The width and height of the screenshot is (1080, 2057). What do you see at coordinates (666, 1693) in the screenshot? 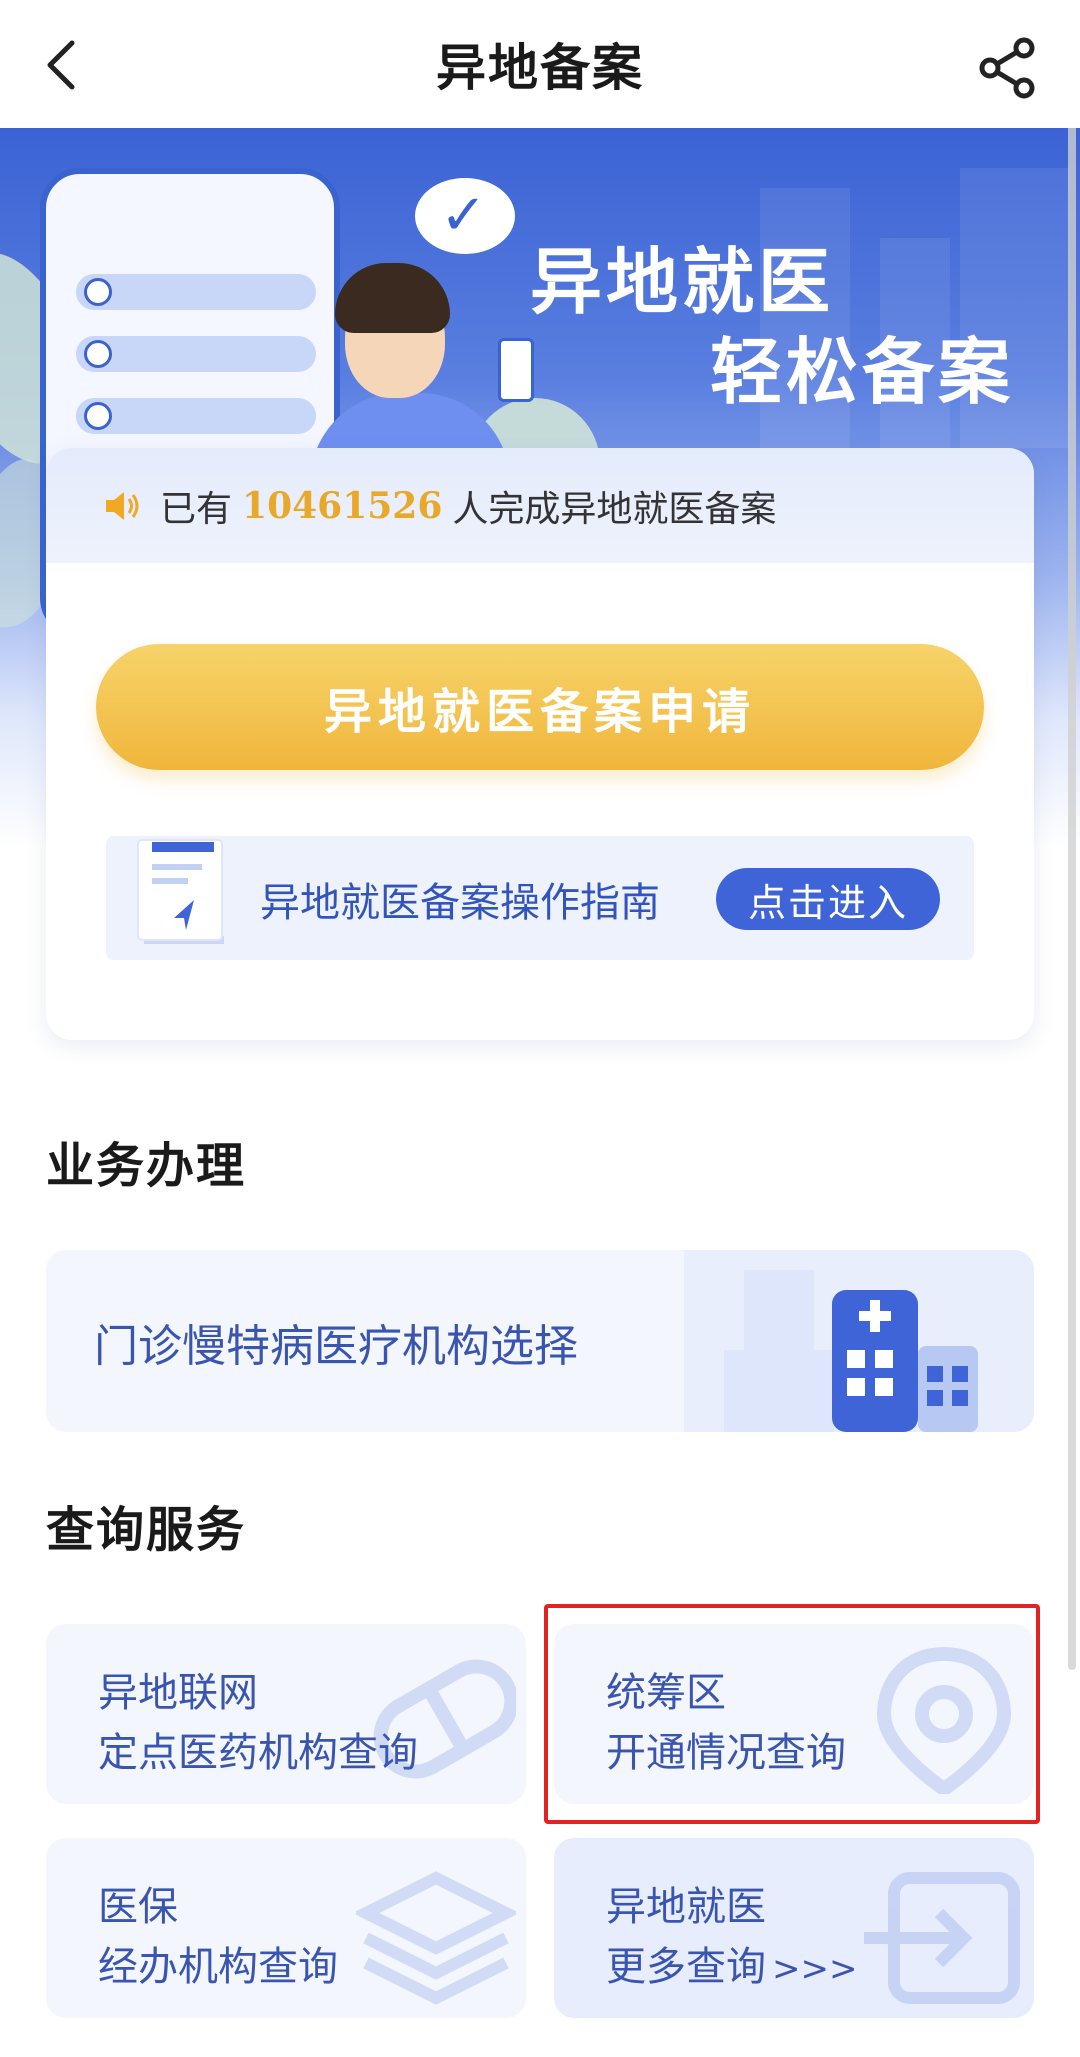
I see `query-line1: 统筹区` at bounding box center [666, 1693].